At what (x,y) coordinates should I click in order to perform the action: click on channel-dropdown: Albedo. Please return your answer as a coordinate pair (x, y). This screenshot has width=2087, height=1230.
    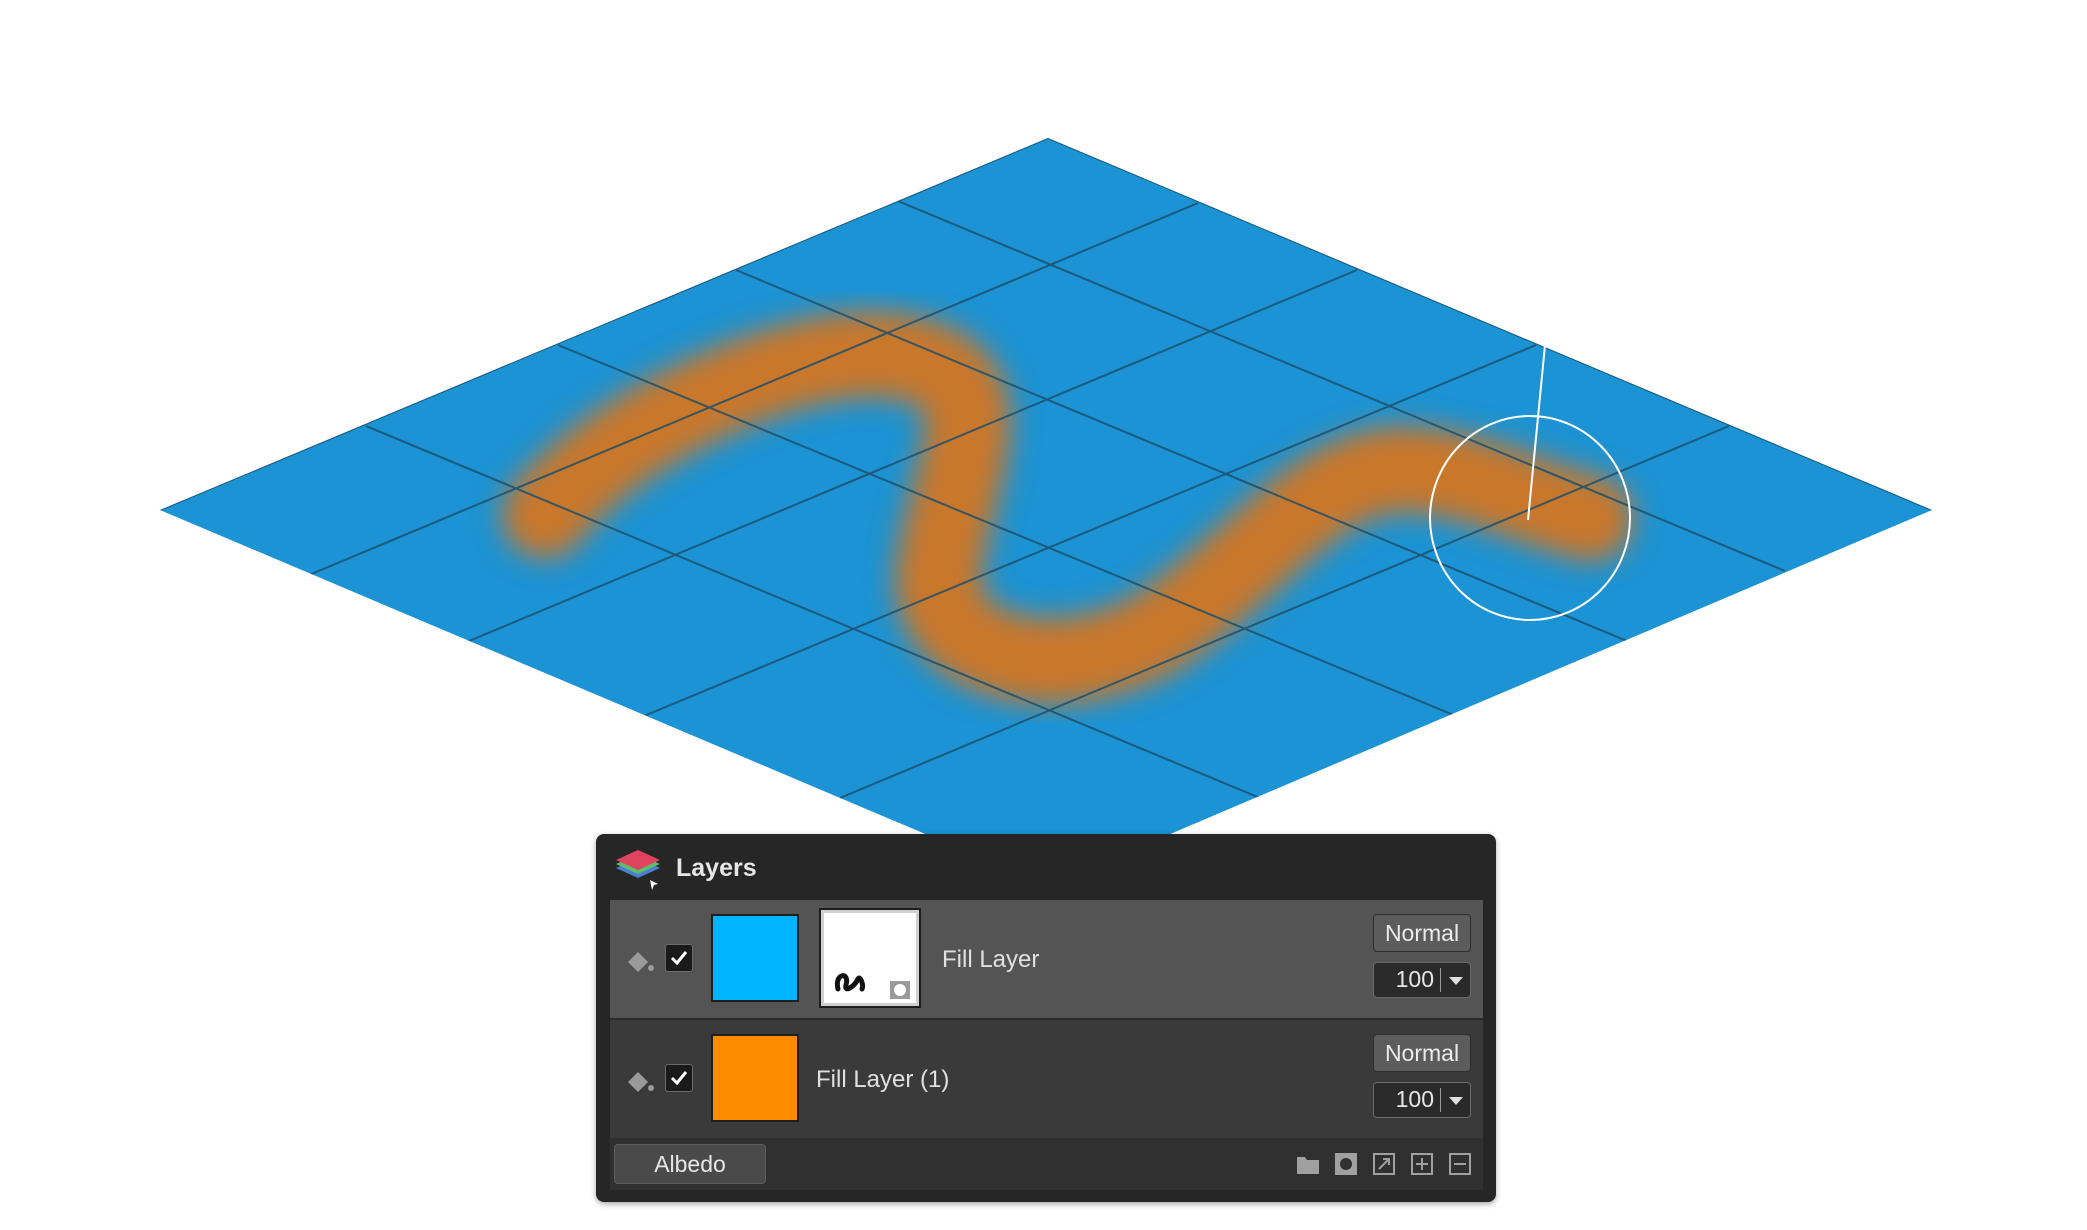
    Looking at the image, I should click on (690, 1164).